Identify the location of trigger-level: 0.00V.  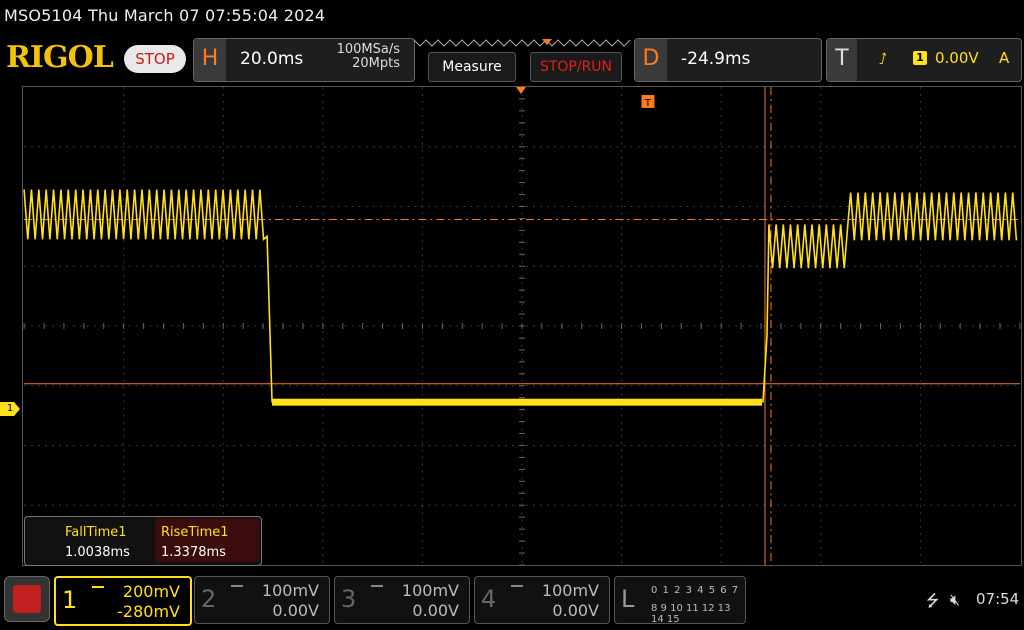
(957, 58).